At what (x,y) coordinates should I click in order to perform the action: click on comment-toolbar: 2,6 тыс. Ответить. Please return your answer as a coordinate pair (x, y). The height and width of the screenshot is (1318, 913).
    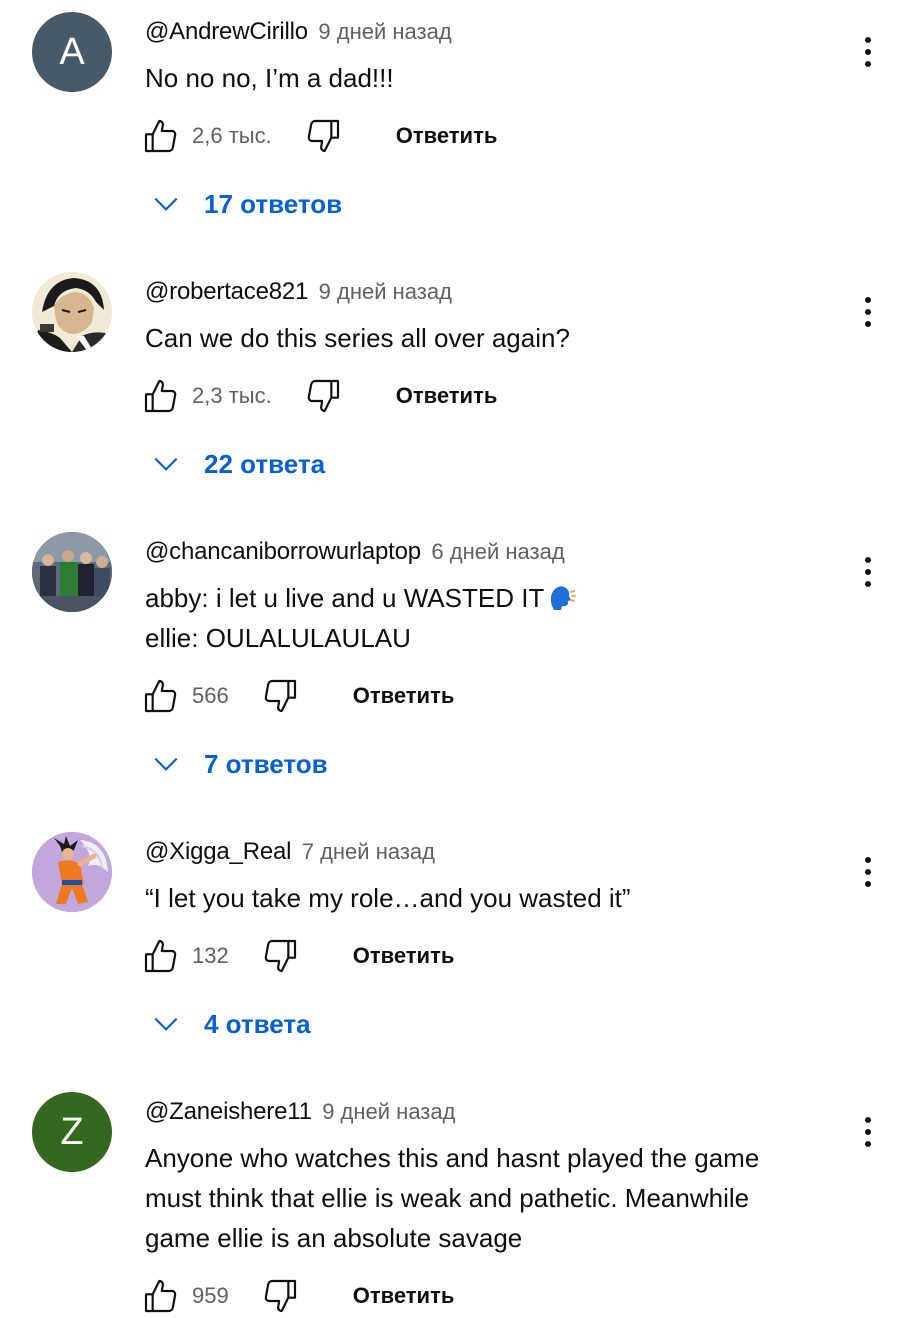
    Looking at the image, I should click on (318, 136).